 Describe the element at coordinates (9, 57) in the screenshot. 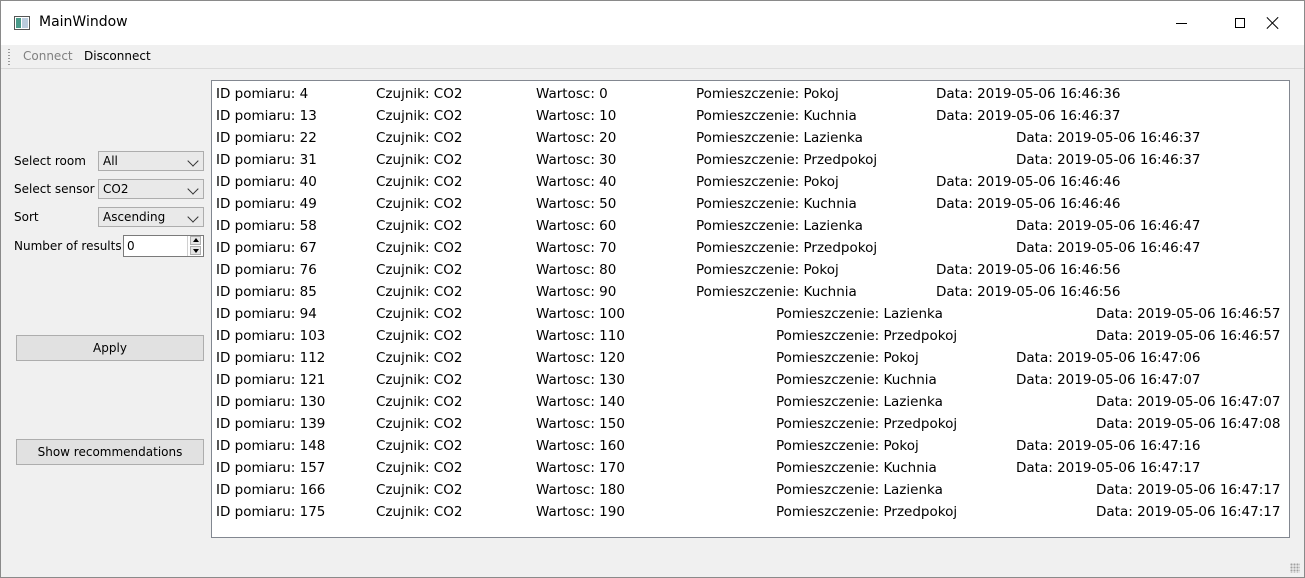

I see `toolbar-grip-icon` at that location.